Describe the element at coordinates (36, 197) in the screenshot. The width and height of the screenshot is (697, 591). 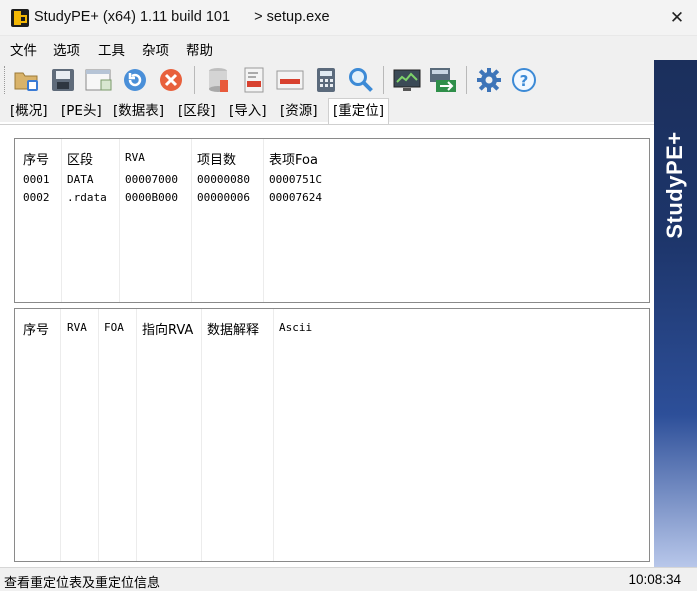
I see `cell-index: 0002` at that location.